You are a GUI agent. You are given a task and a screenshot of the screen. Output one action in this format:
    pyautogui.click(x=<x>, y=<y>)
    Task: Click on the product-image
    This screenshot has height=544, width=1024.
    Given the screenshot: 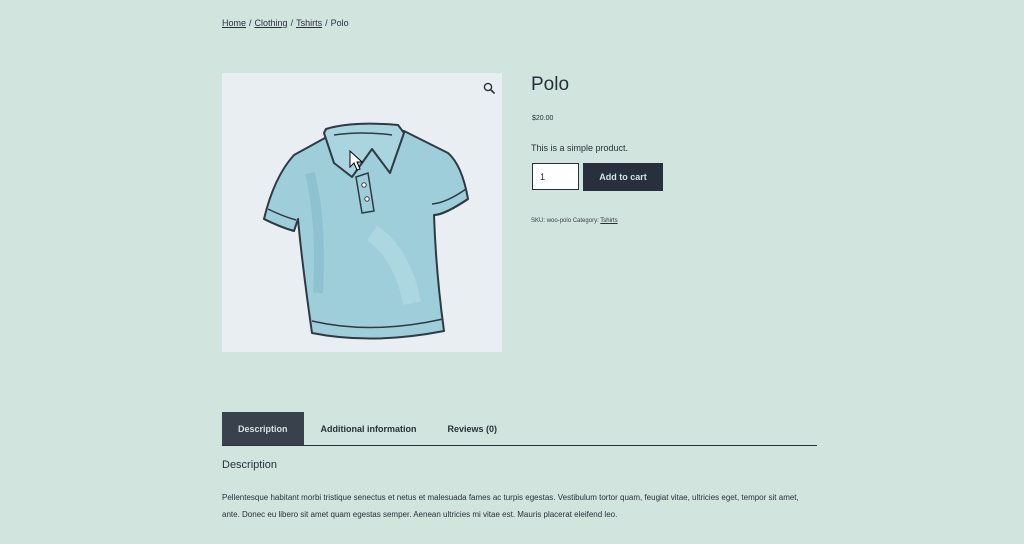 What is the action you would take?
    pyautogui.click(x=362, y=212)
    